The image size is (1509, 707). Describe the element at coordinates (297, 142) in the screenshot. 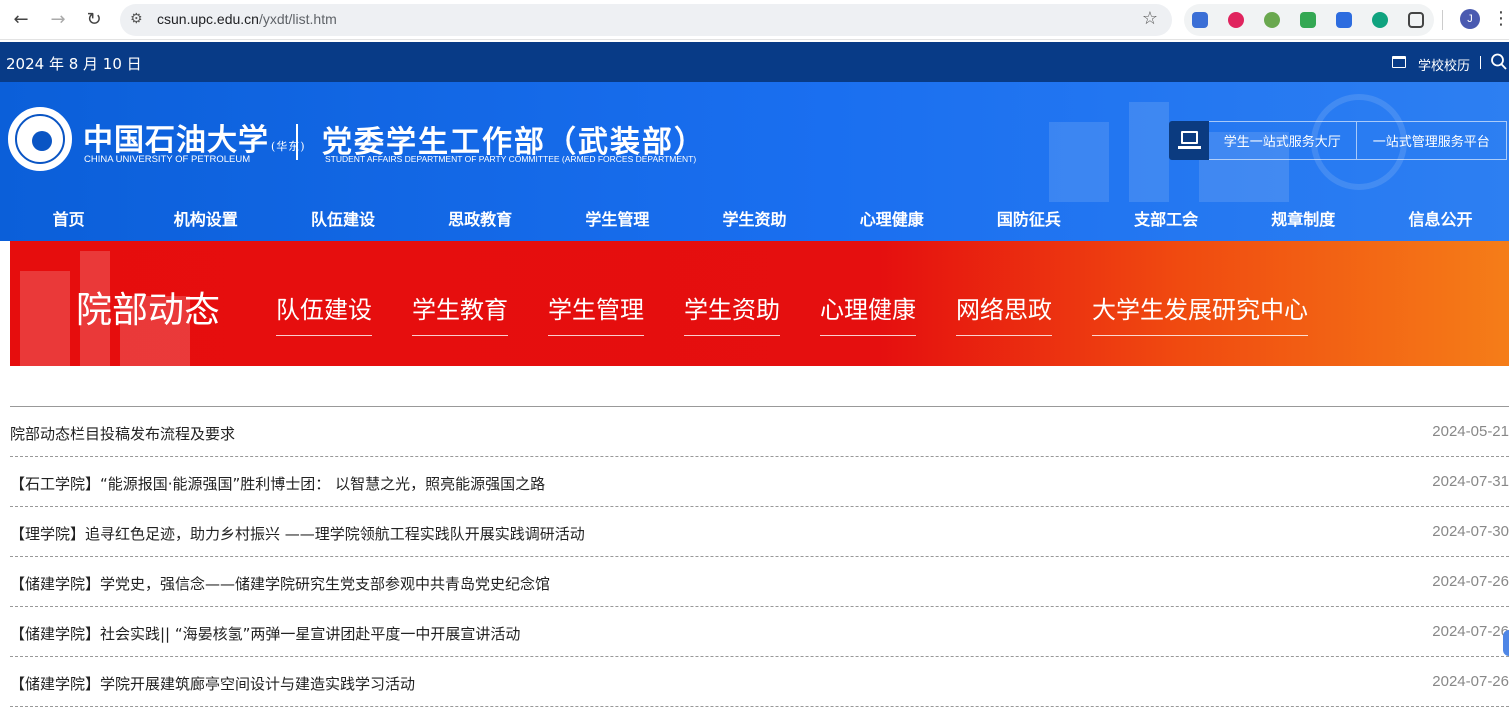

I see `header-divider` at that location.